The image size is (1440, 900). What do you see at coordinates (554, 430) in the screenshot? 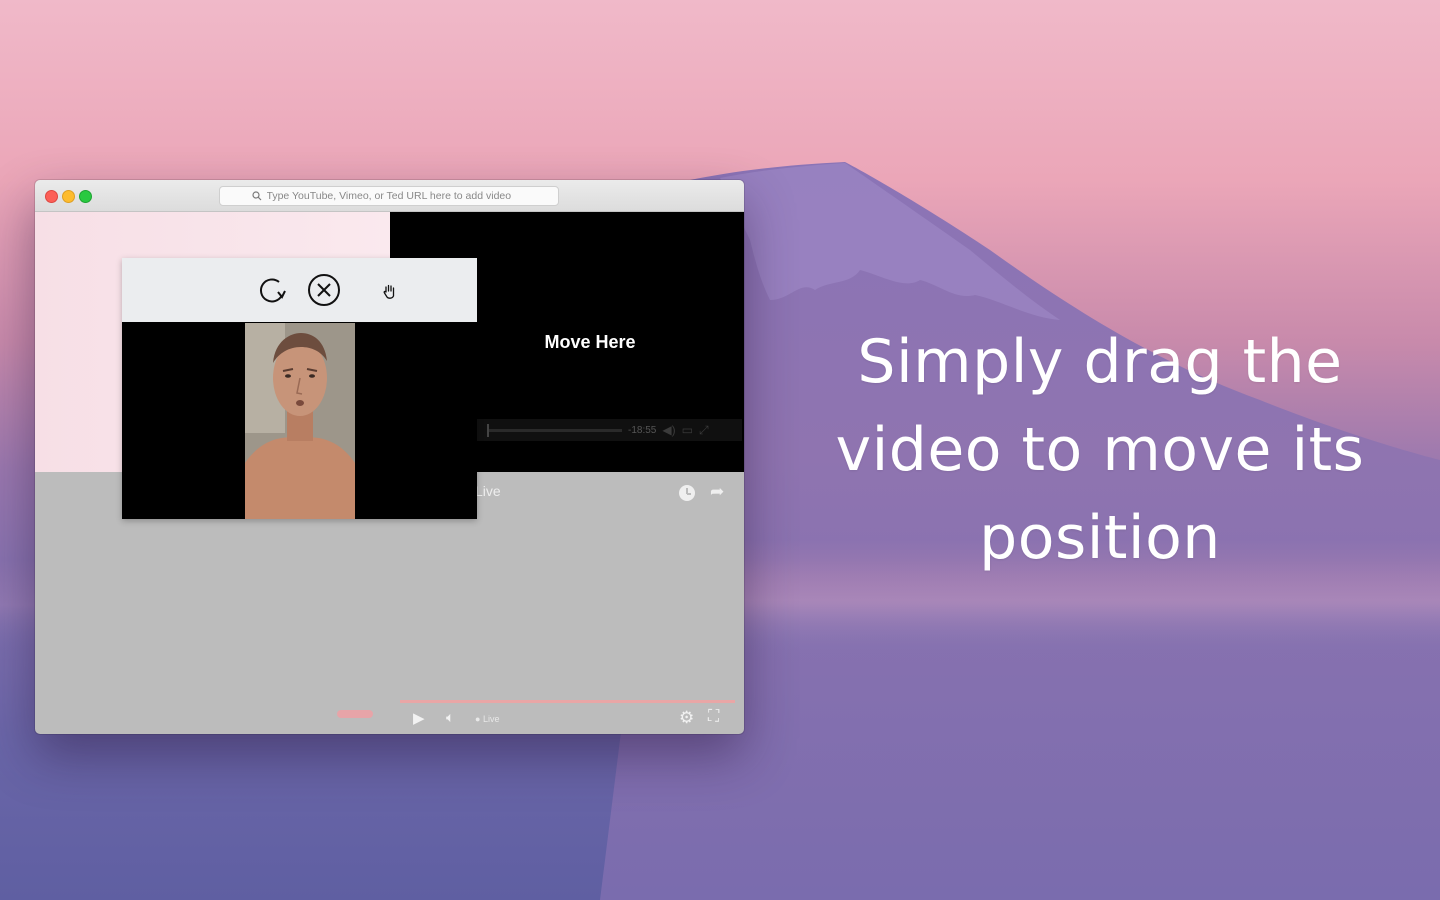
I see `seek-bar` at bounding box center [554, 430].